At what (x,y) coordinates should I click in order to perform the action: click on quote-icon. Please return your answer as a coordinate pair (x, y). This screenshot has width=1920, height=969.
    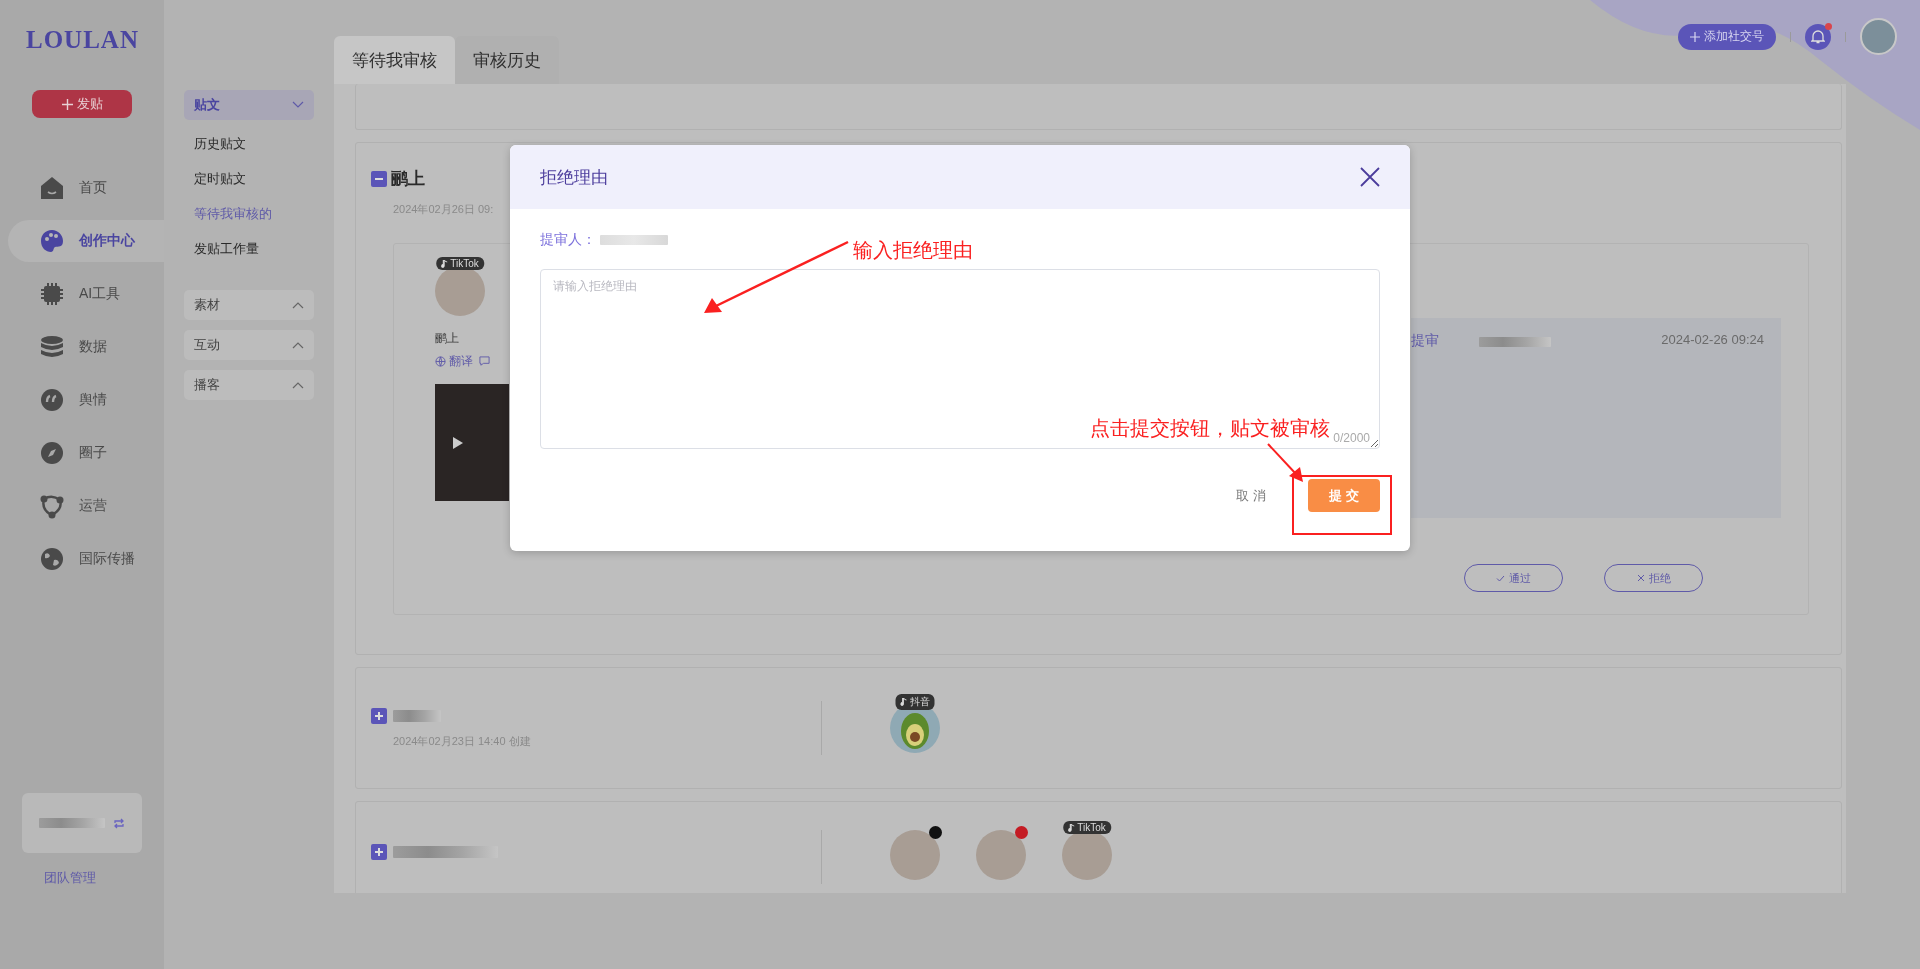
    Looking at the image, I should click on (52, 400).